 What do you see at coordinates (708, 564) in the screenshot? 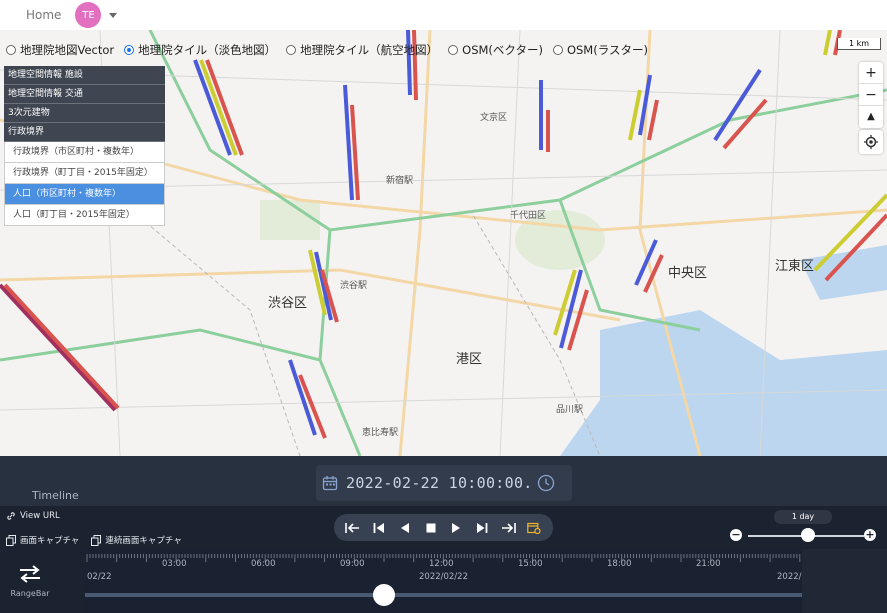
I see `tick-label: 21:00` at bounding box center [708, 564].